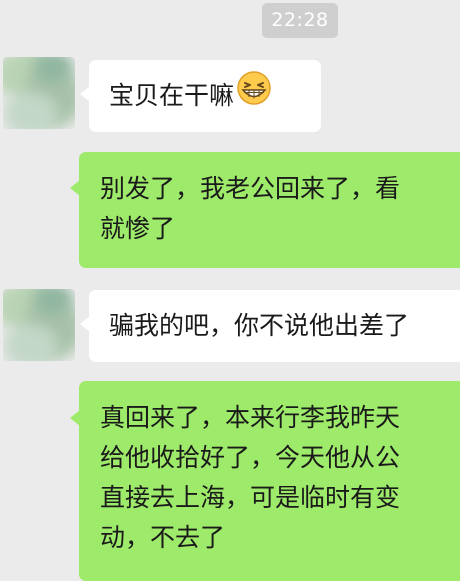 This screenshot has width=460, height=581. I want to click on message-bubble-incoming: 宝贝在干嘛, so click(205, 96).